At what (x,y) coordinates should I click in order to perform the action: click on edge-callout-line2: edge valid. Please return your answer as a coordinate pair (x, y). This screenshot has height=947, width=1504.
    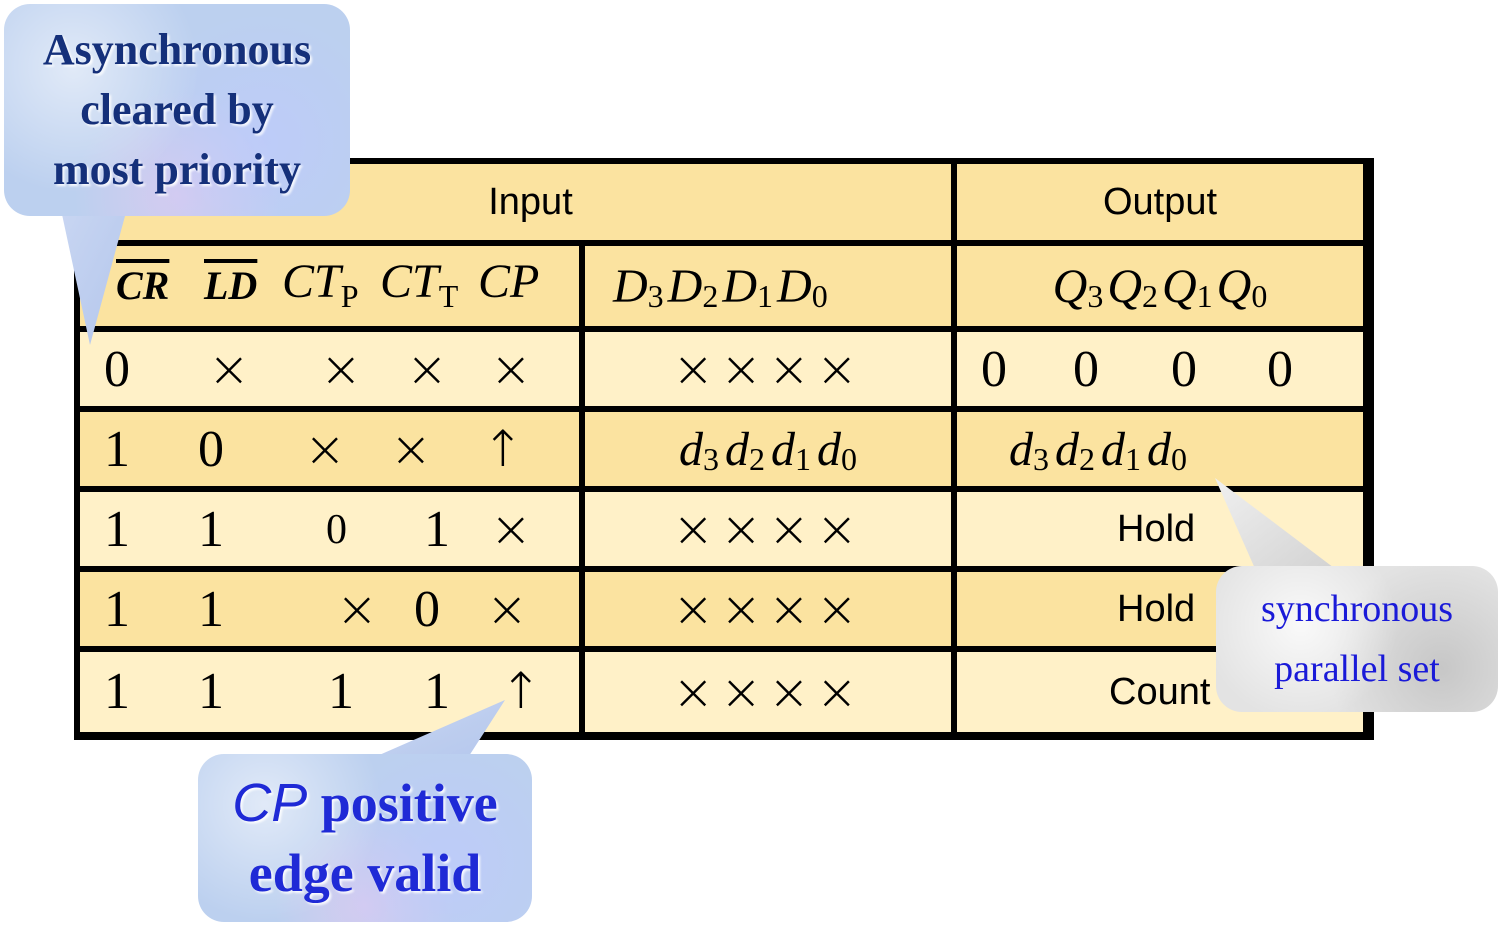
    Looking at the image, I should click on (365, 873).